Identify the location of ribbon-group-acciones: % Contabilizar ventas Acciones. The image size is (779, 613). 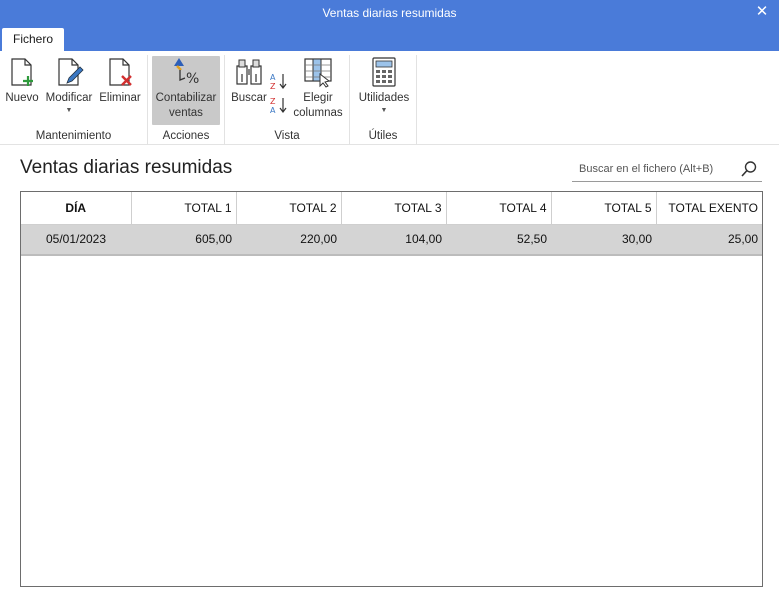
(186, 100).